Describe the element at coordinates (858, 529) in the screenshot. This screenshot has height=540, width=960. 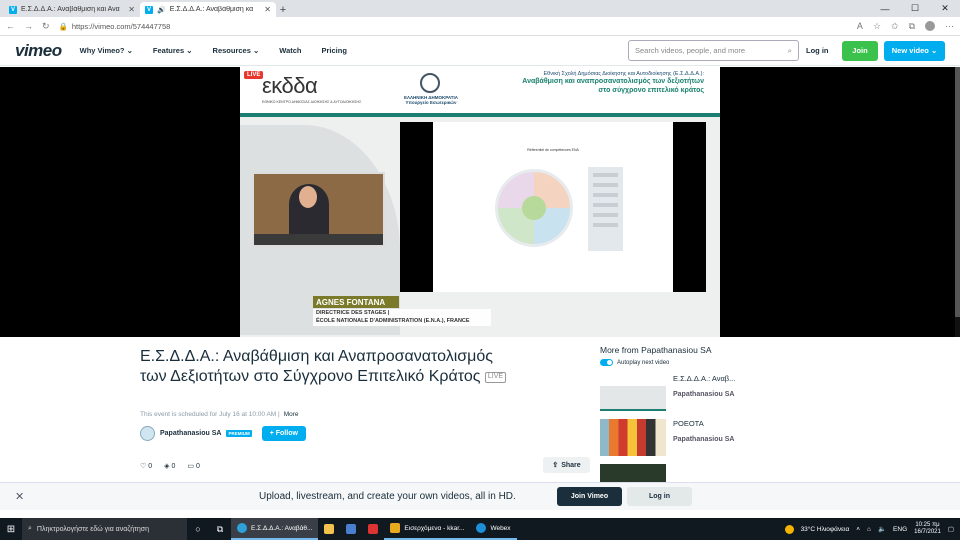
I see `tray-chevron-icon: ˄` at that location.